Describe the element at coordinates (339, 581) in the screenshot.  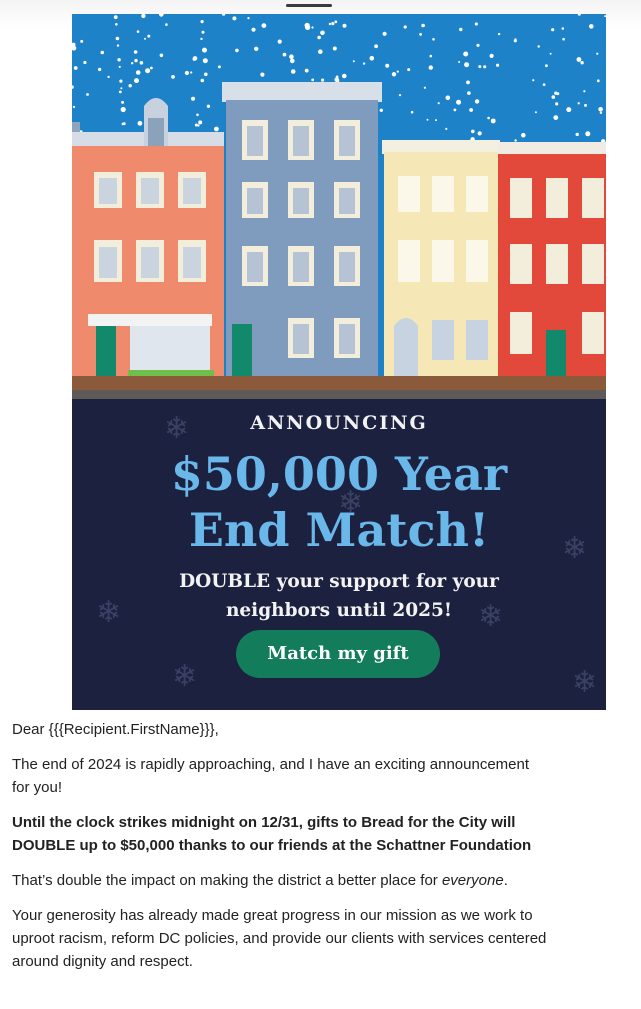
I see `subline-line: DOUBLE your support for your` at that location.